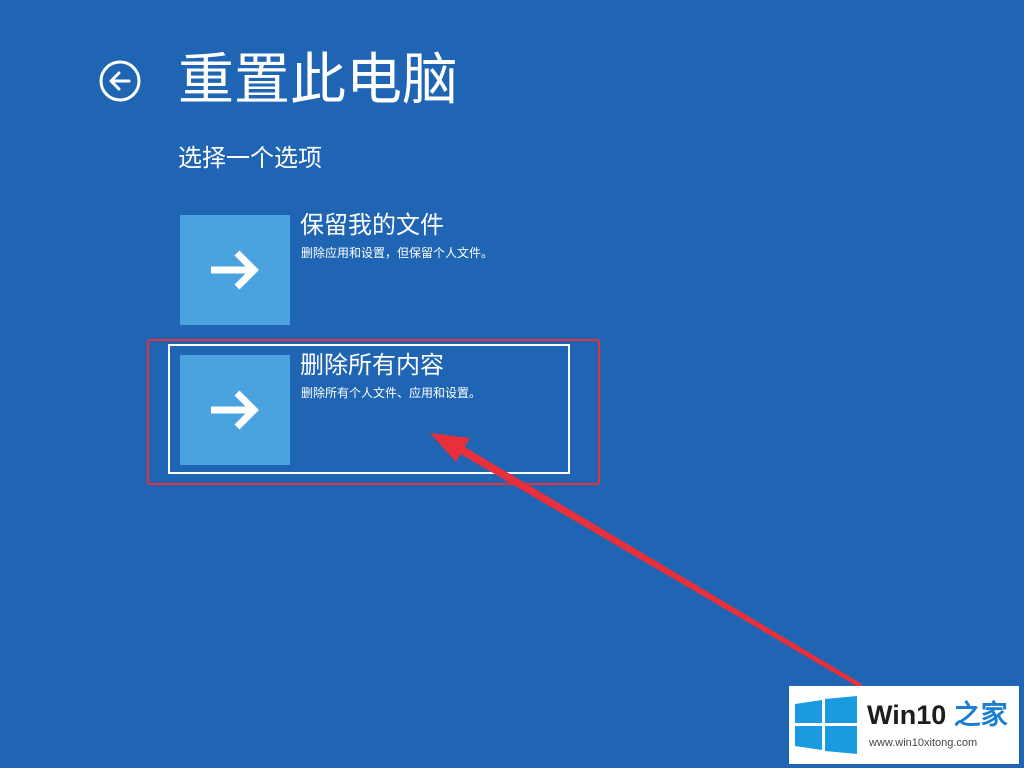 This screenshot has height=768, width=1024. Describe the element at coordinates (397, 253) in the screenshot. I see `option-description: 删除应用和设置，但保留个人文件。` at that location.